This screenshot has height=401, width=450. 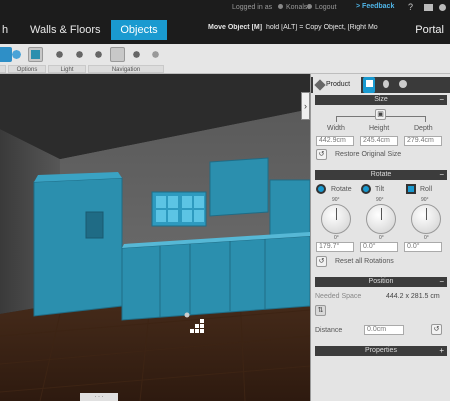 What do you see at coordinates (325, 7) in the screenshot?
I see `logout-link: Logout` at bounding box center [325, 7].